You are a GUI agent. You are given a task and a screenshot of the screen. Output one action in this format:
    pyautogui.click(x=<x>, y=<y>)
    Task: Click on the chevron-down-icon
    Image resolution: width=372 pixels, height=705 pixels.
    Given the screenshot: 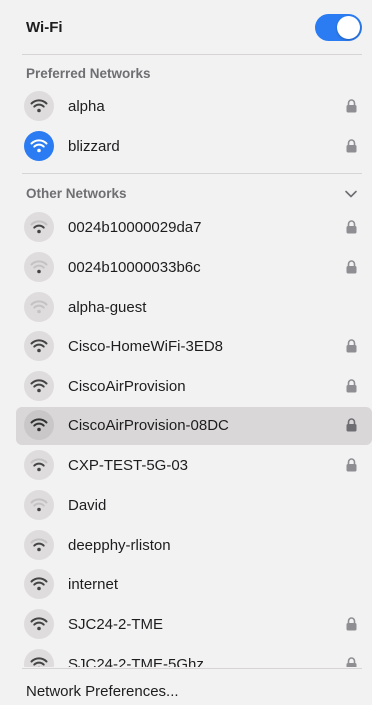 What is the action you would take?
    pyautogui.click(x=351, y=194)
    